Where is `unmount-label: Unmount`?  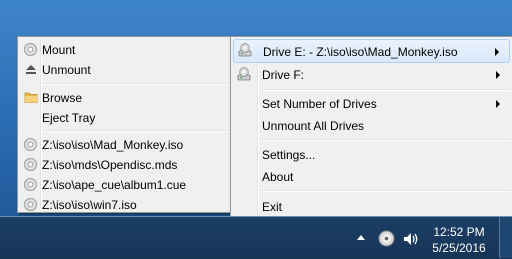 unmount-label: Unmount is located at coordinates (66, 70).